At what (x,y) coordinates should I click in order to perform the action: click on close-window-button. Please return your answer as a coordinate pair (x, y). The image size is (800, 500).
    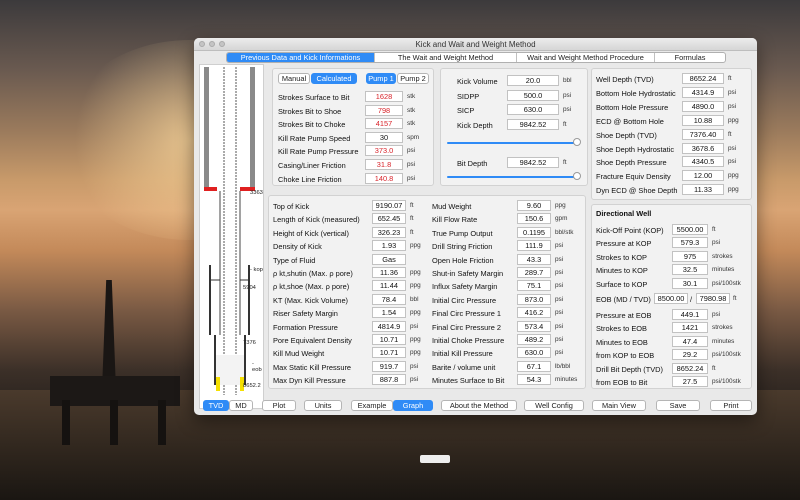
    Looking at the image, I should click on (202, 44).